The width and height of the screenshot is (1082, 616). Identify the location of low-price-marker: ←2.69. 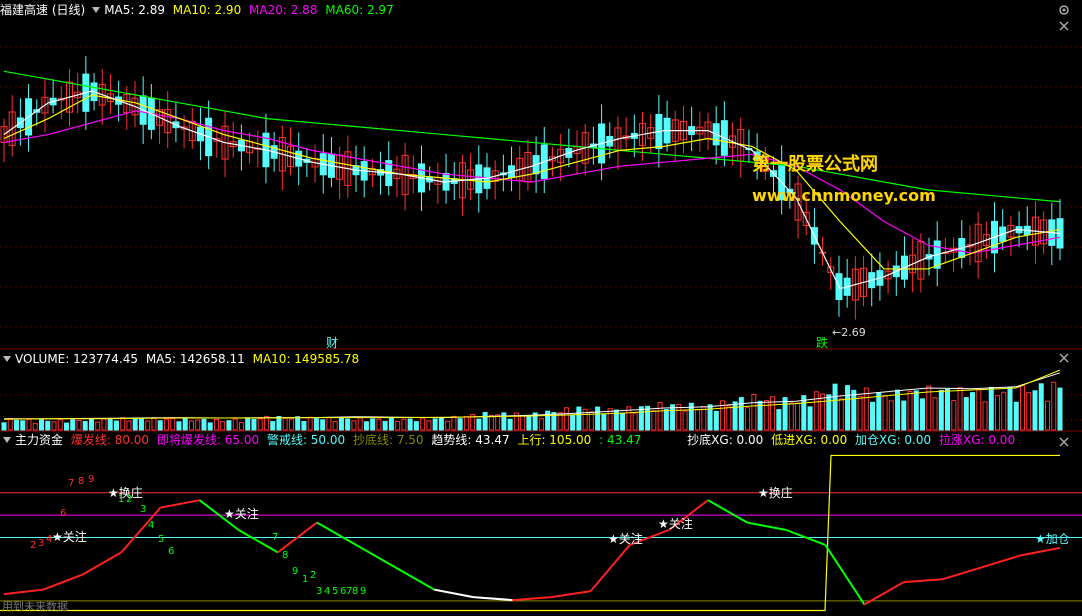
(849, 332).